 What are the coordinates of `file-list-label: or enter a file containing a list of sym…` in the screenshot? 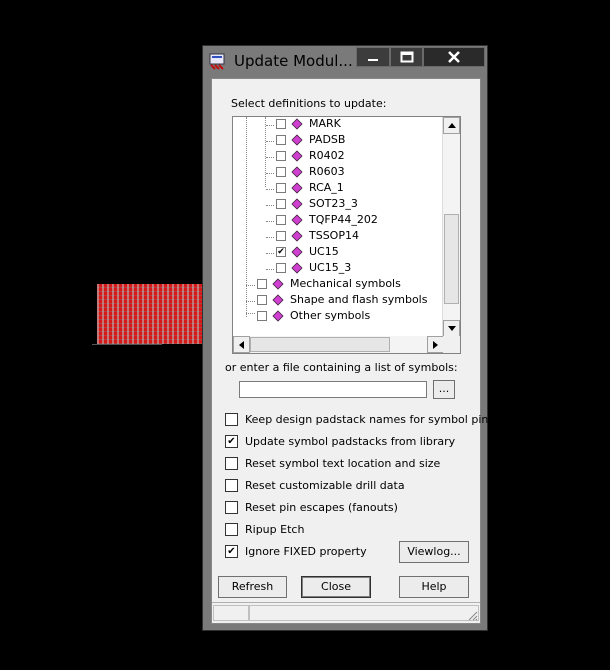 It's located at (341, 367).